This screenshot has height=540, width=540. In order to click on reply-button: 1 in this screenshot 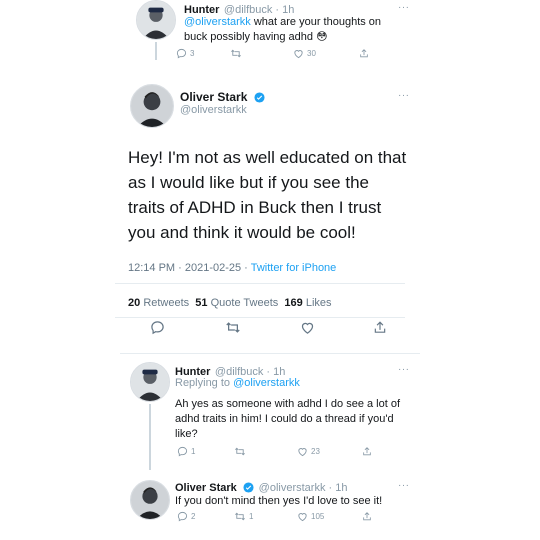, I will do `click(186, 451)`.